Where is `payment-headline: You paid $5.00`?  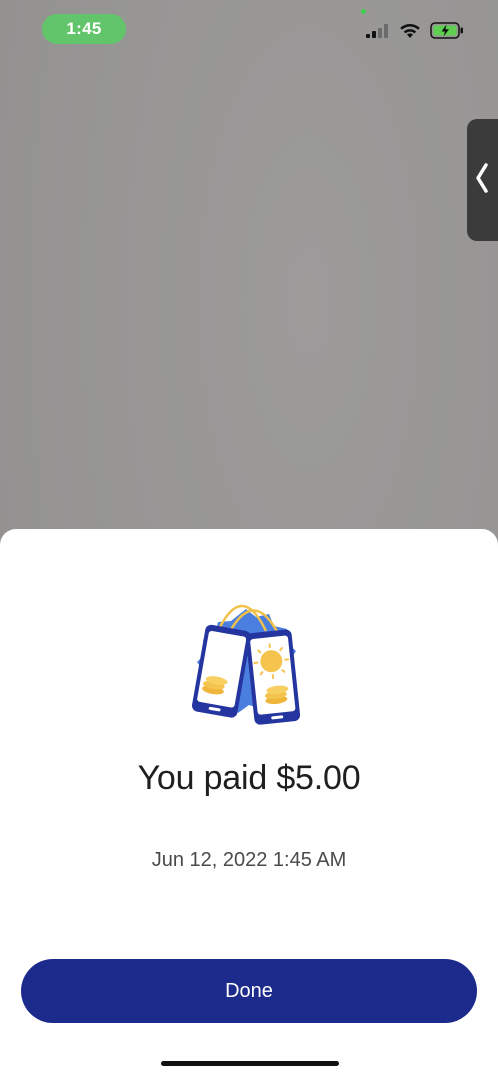
payment-headline: You paid $5.00 is located at coordinates (249, 778).